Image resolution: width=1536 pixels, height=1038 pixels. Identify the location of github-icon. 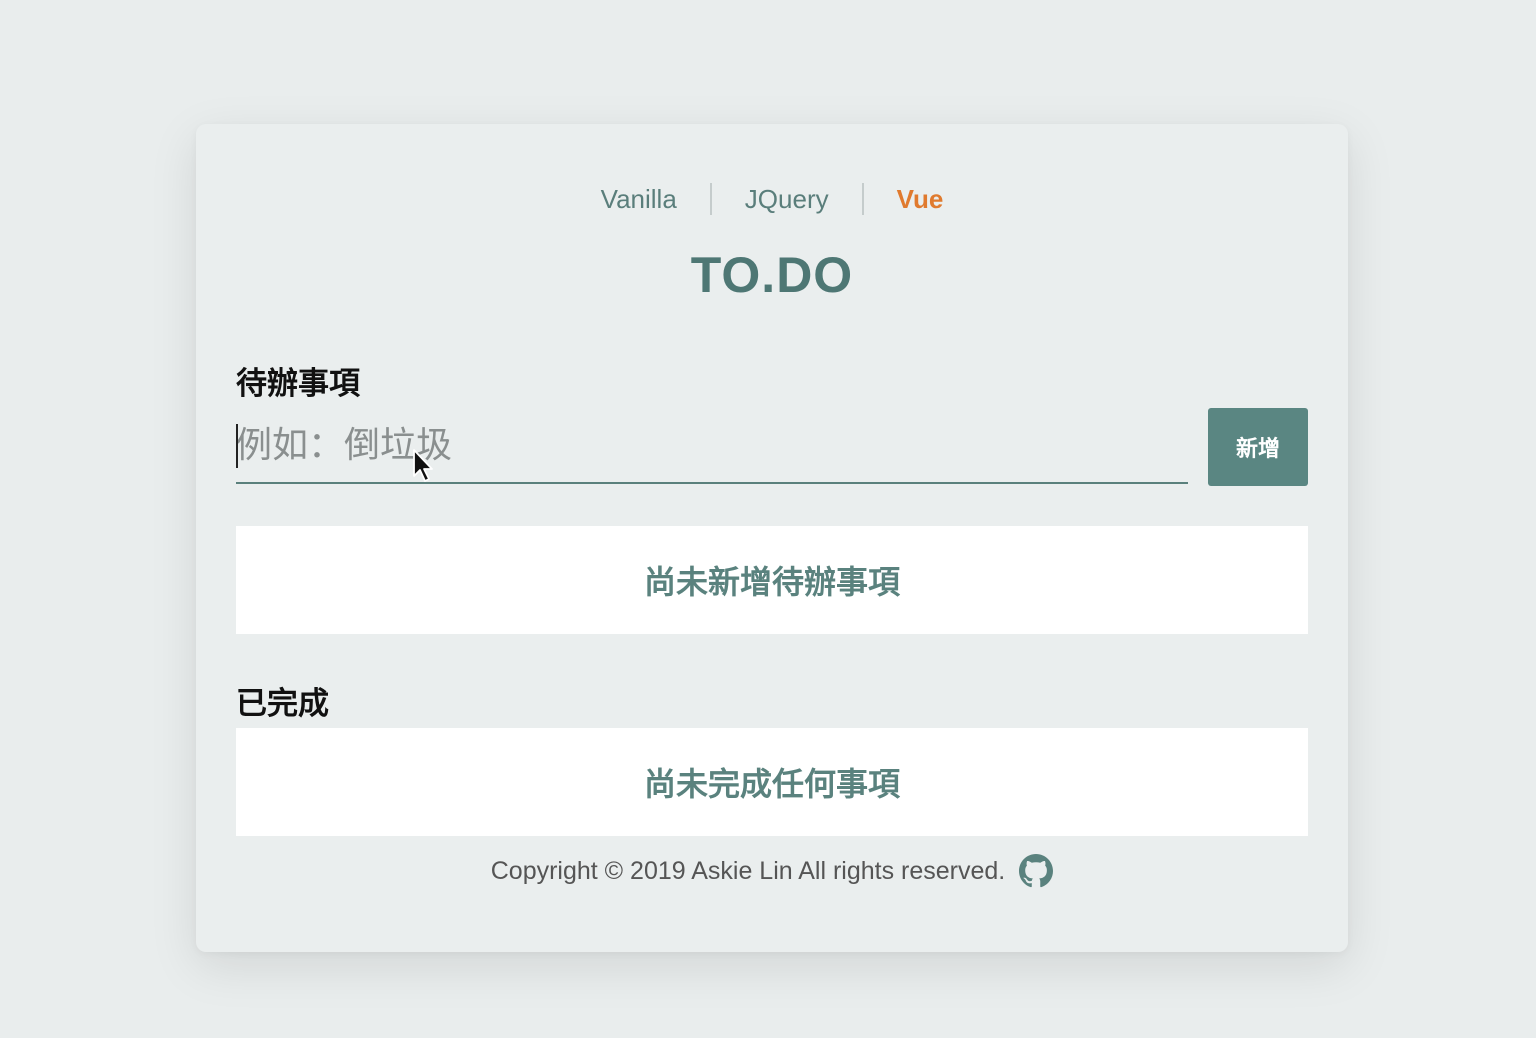
(1036, 871).